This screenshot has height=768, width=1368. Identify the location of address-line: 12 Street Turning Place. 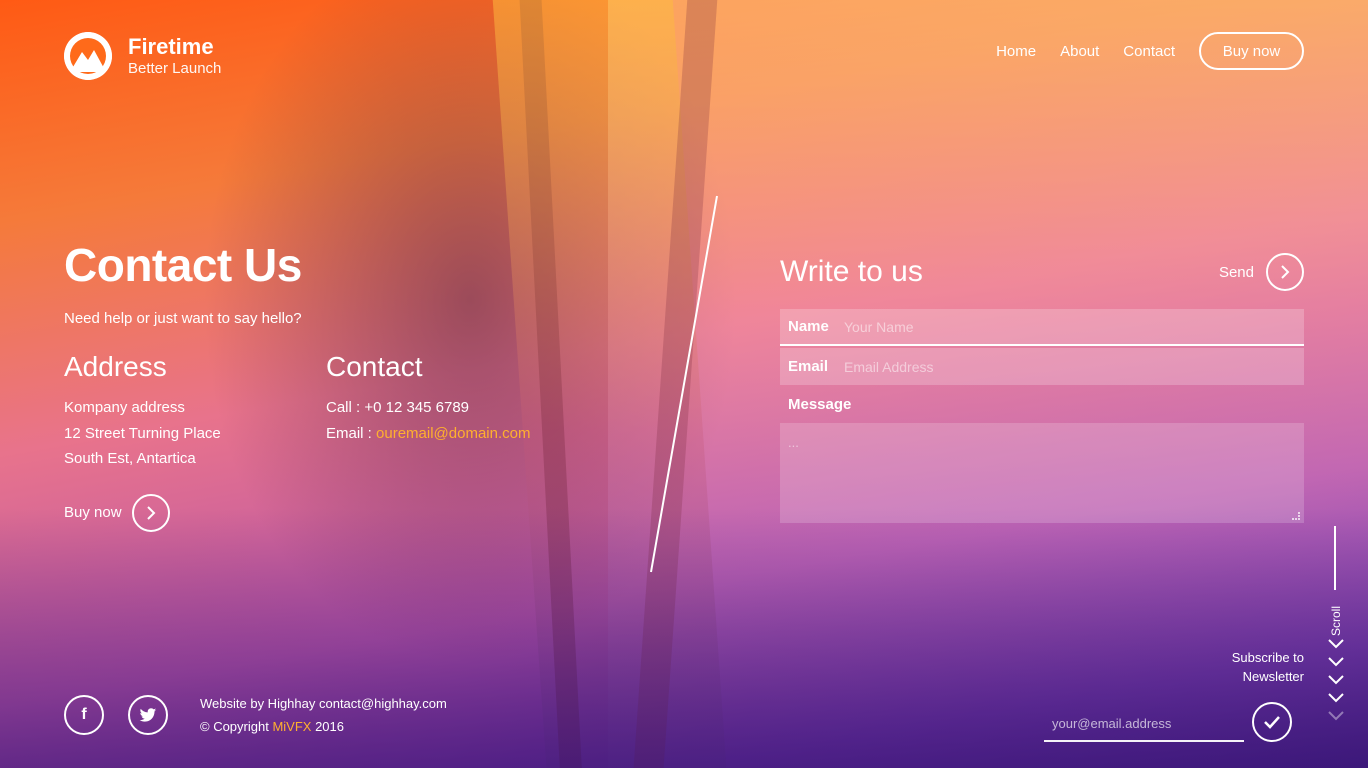
(142, 433).